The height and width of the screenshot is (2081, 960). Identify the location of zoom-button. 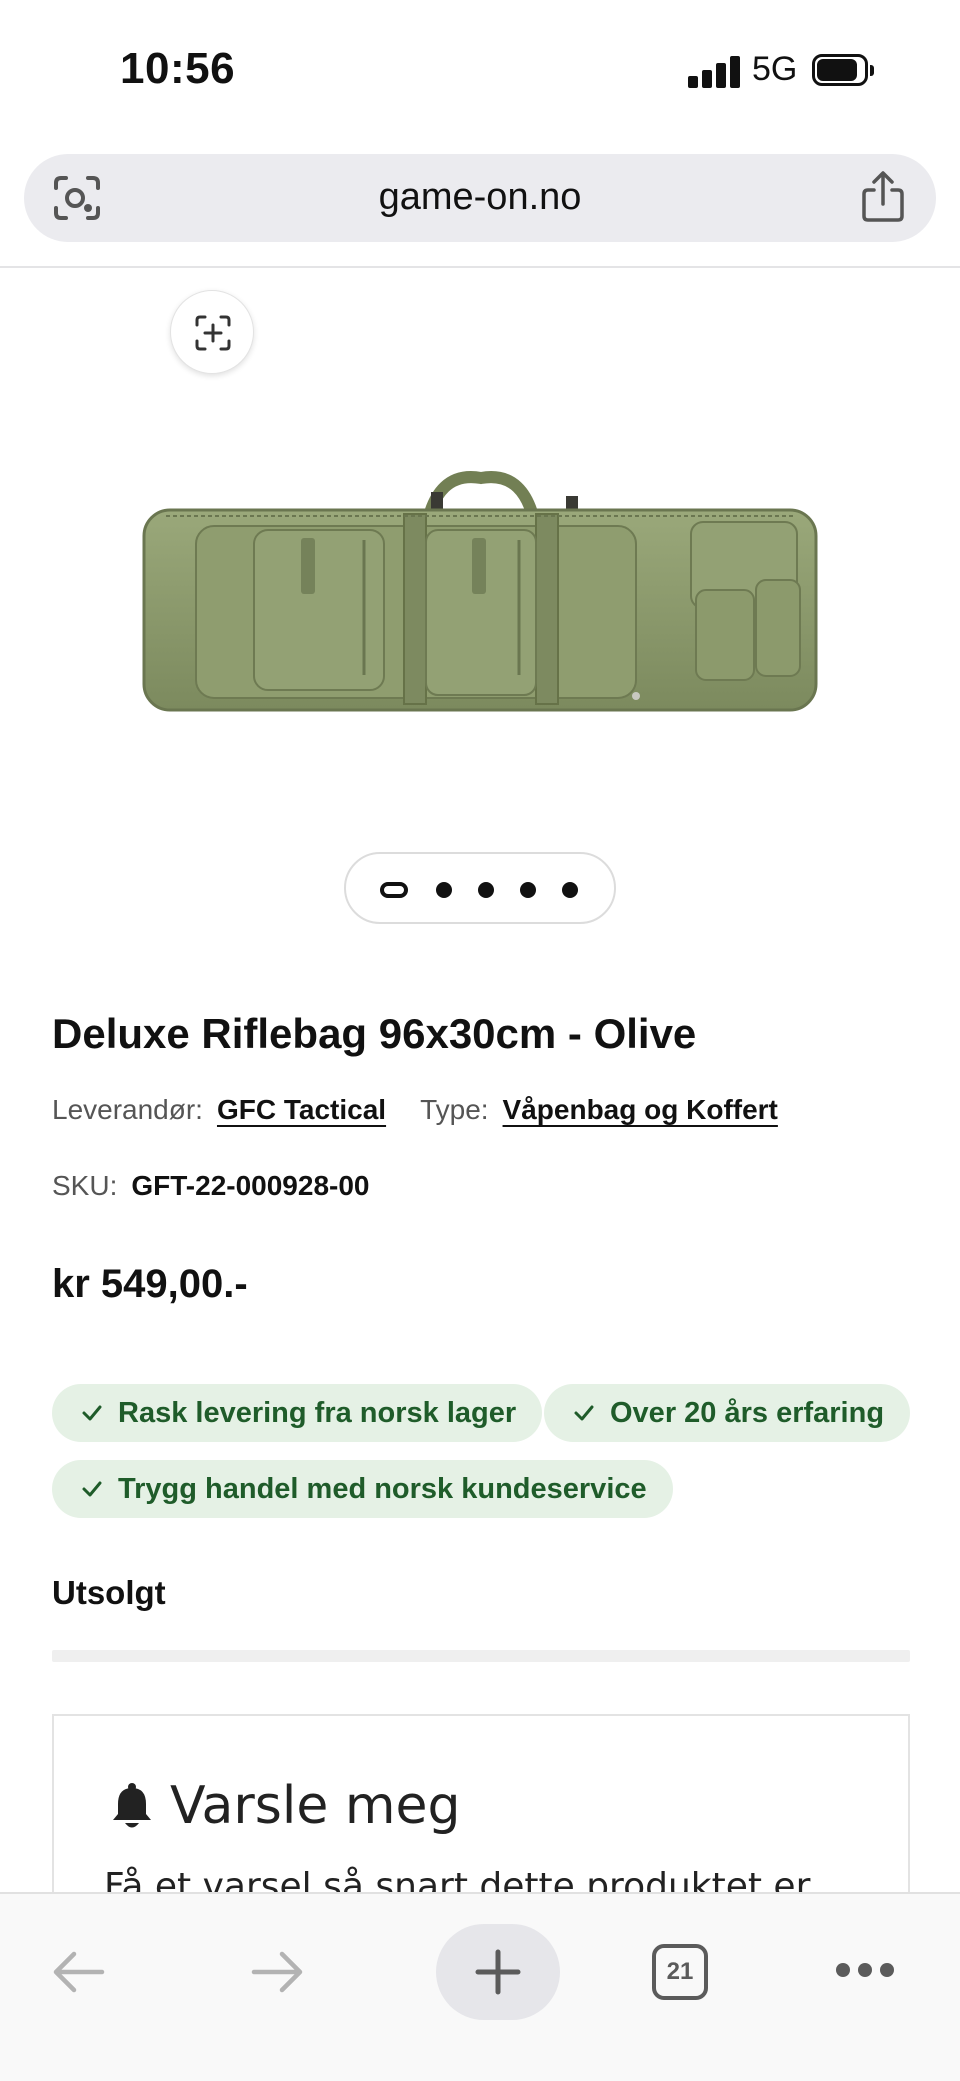
(212, 332).